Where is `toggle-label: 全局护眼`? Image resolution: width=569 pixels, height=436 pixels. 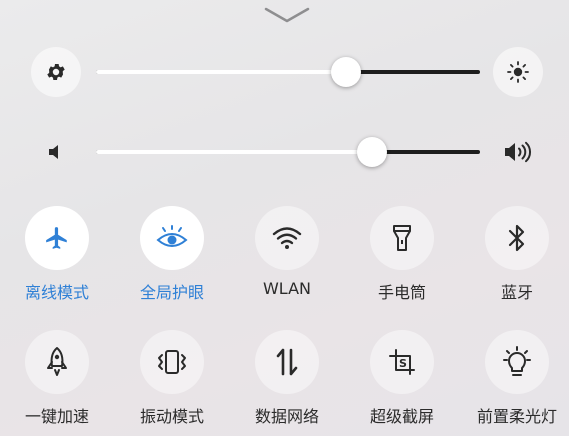
toggle-label: 全局护眼 is located at coordinates (171, 292).